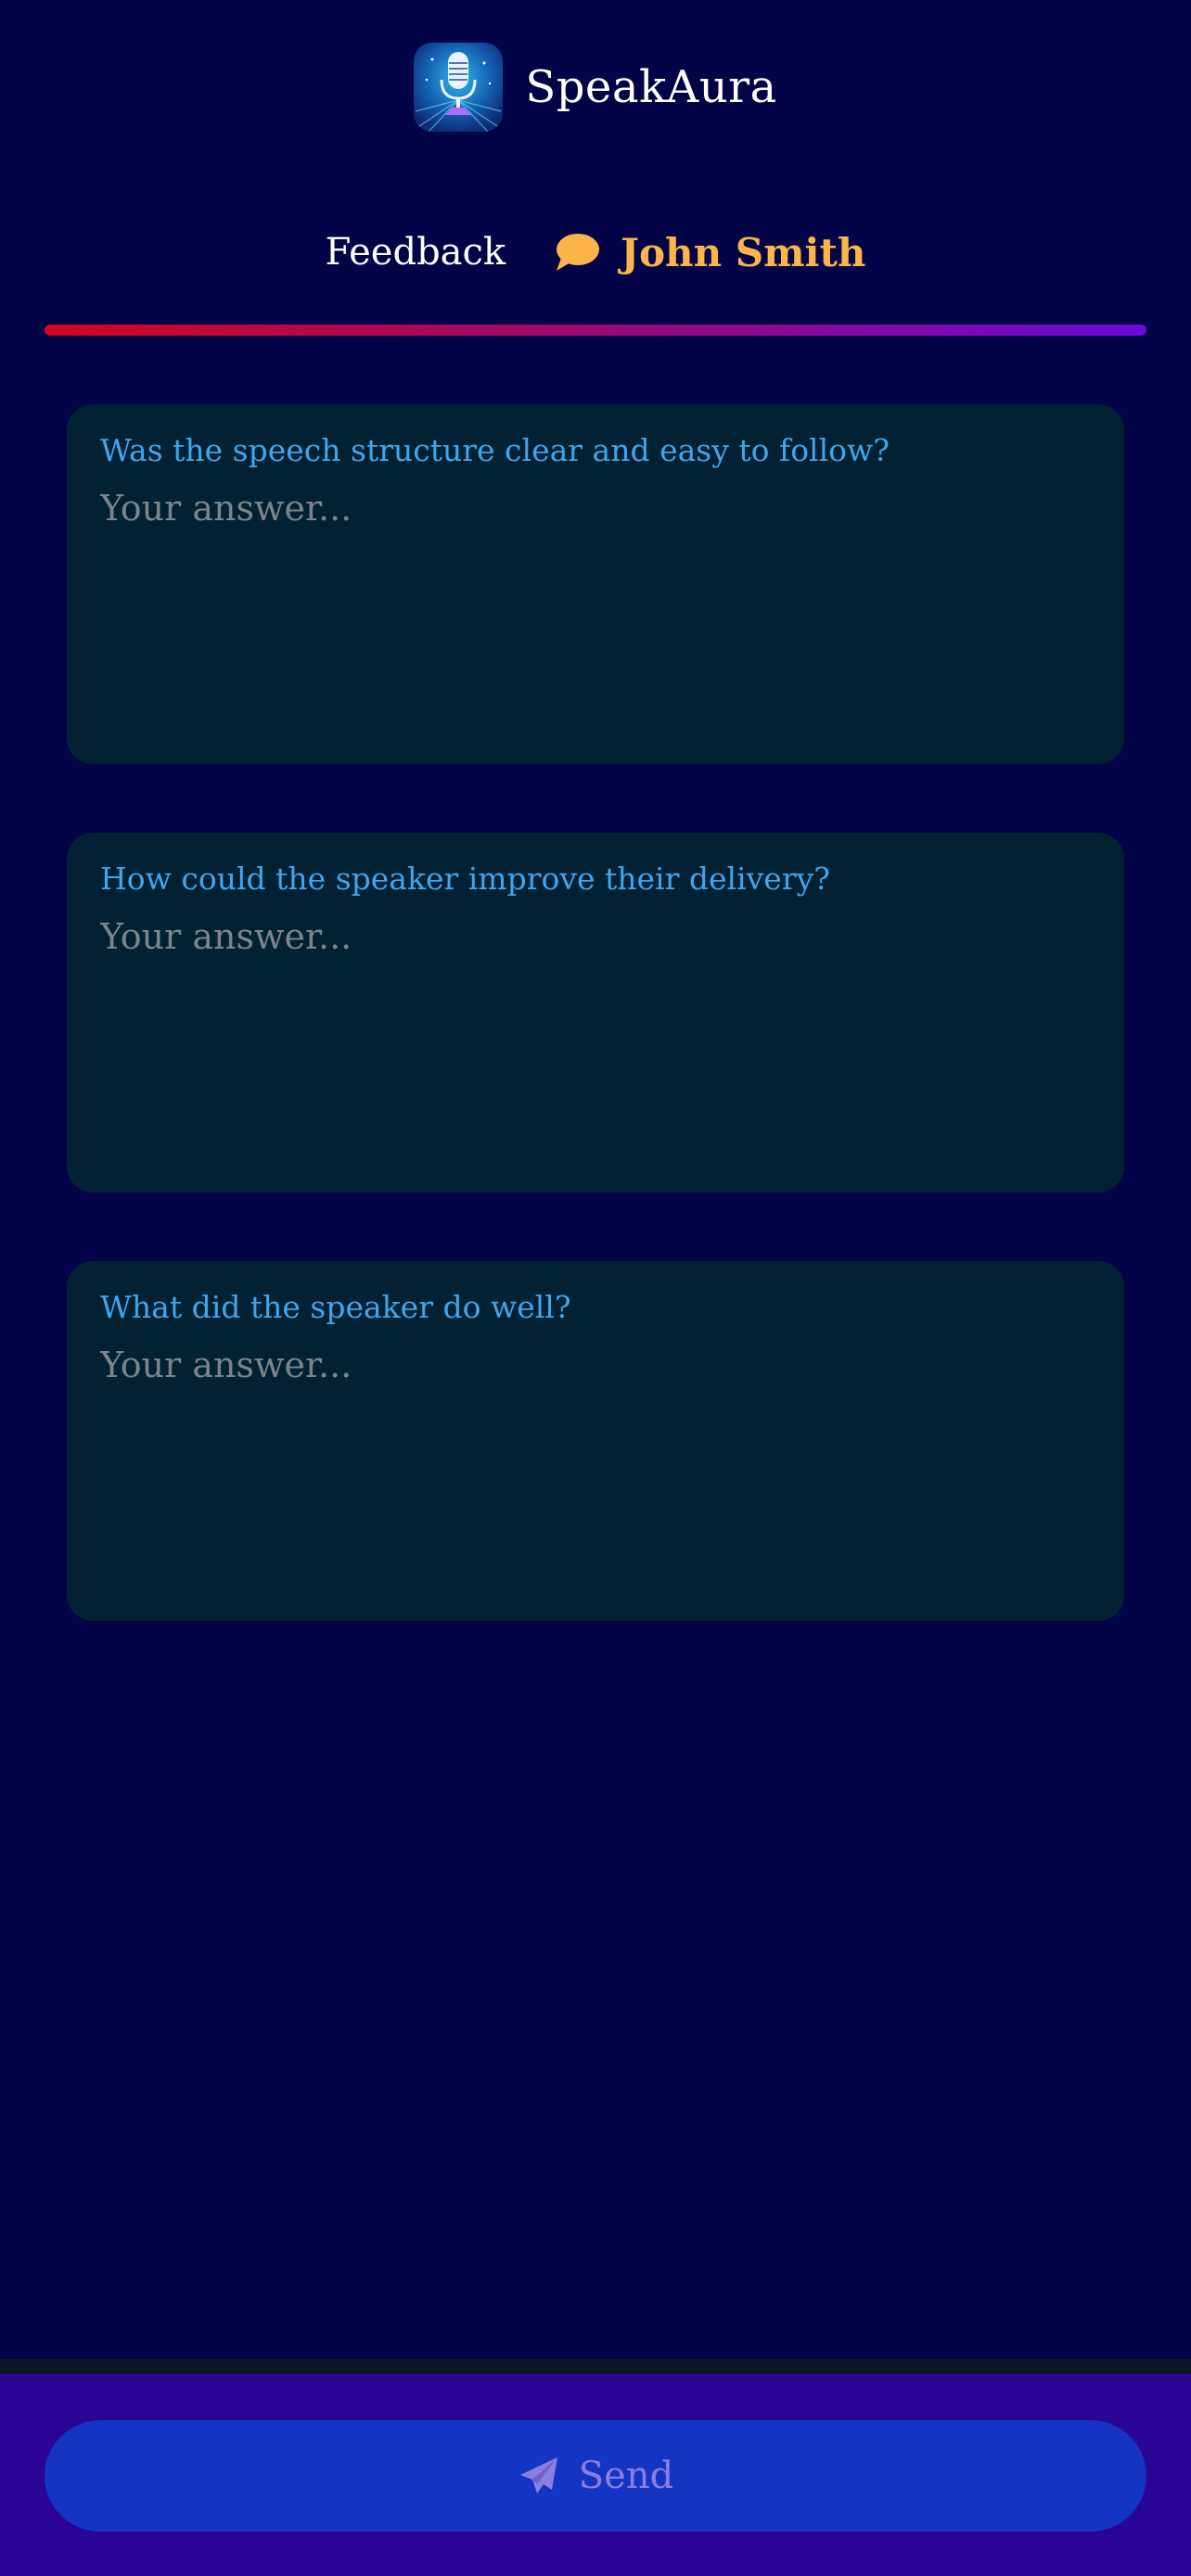  Describe the element at coordinates (415, 253) in the screenshot. I see `feedback-label: Feedback` at that location.